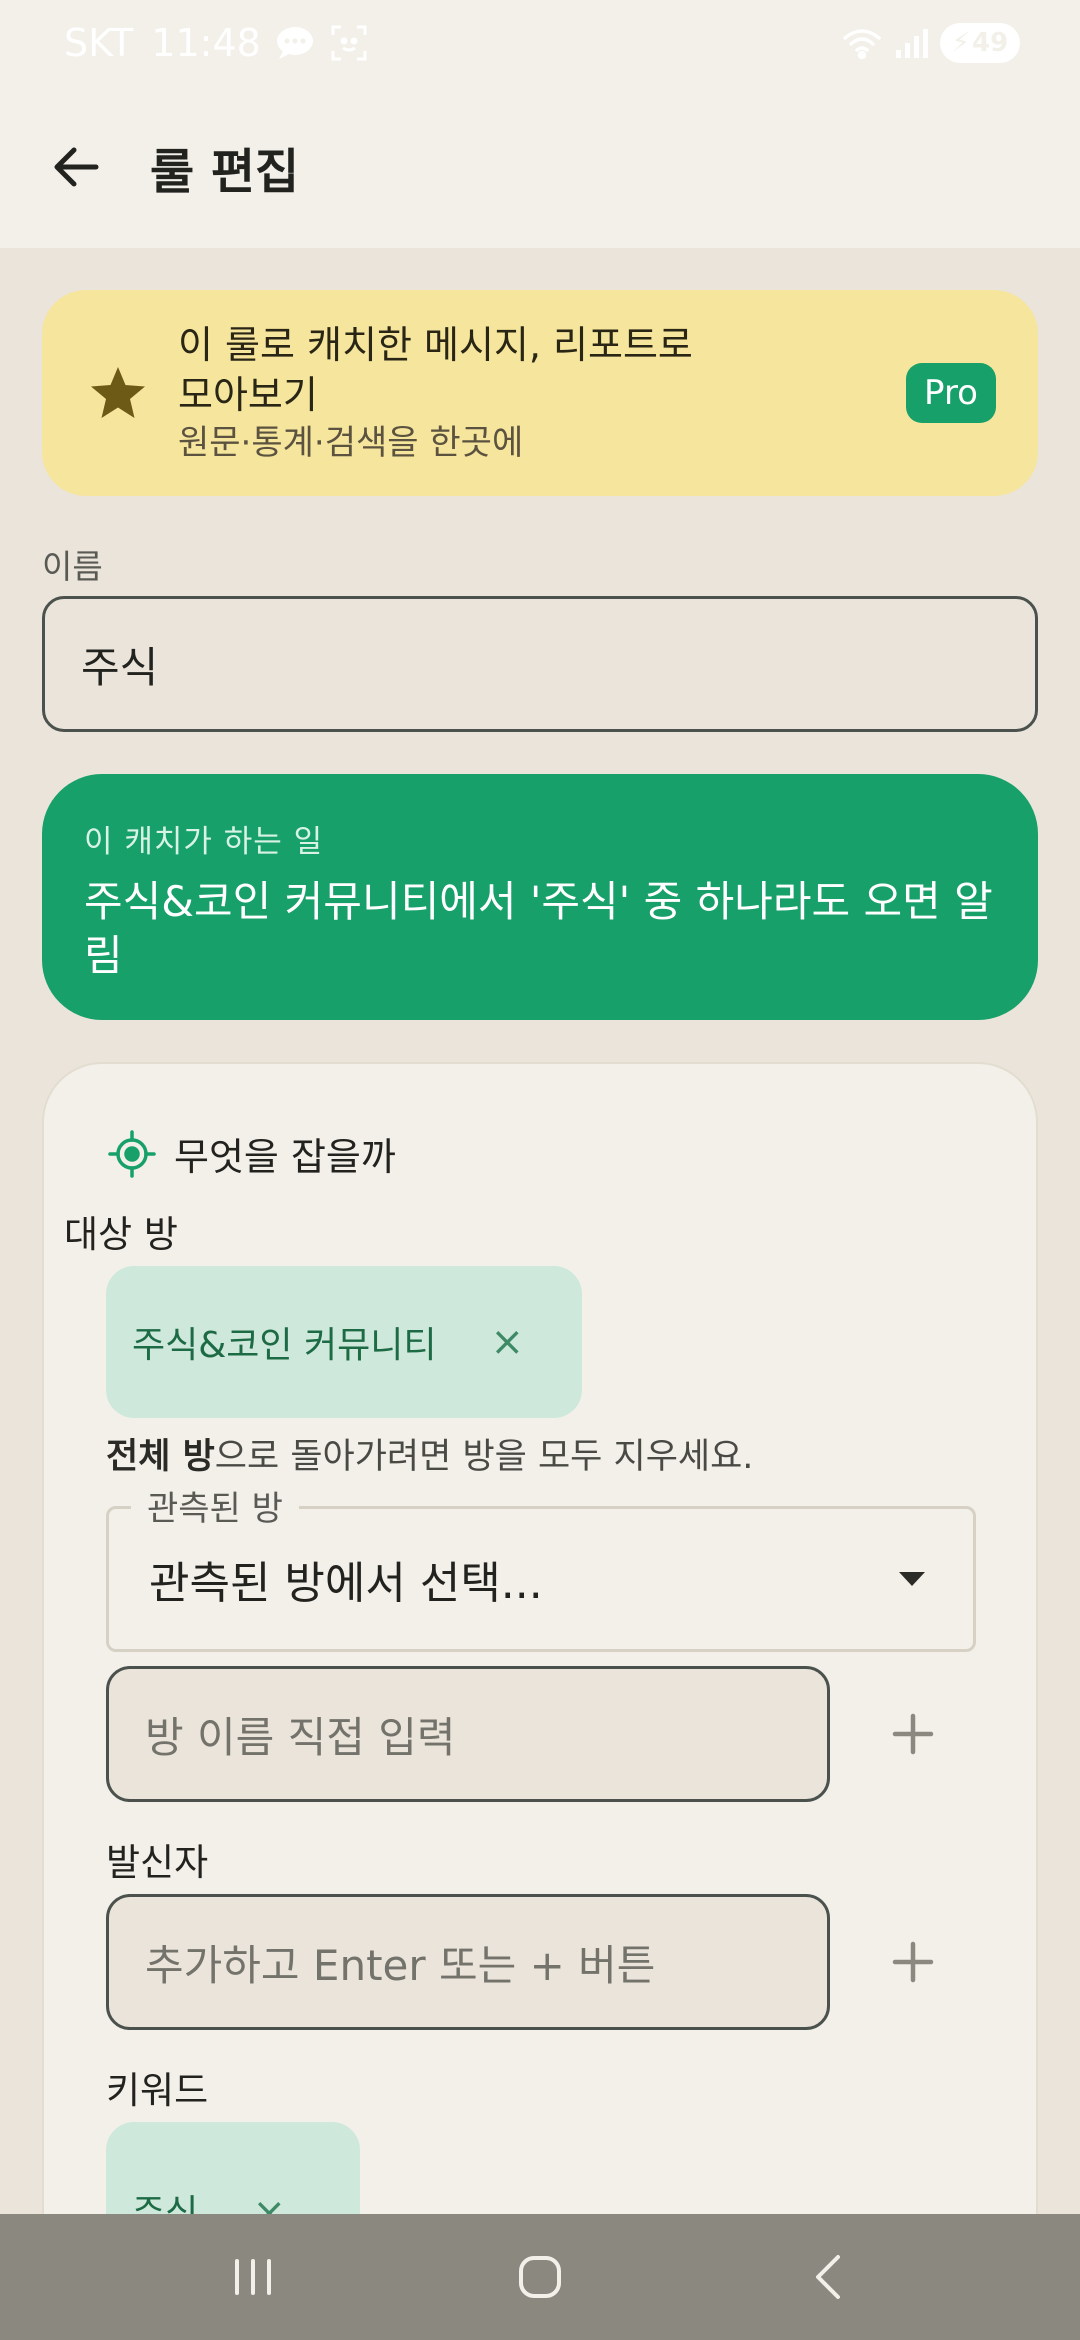  I want to click on recent-apps-icon, so click(253, 2277).